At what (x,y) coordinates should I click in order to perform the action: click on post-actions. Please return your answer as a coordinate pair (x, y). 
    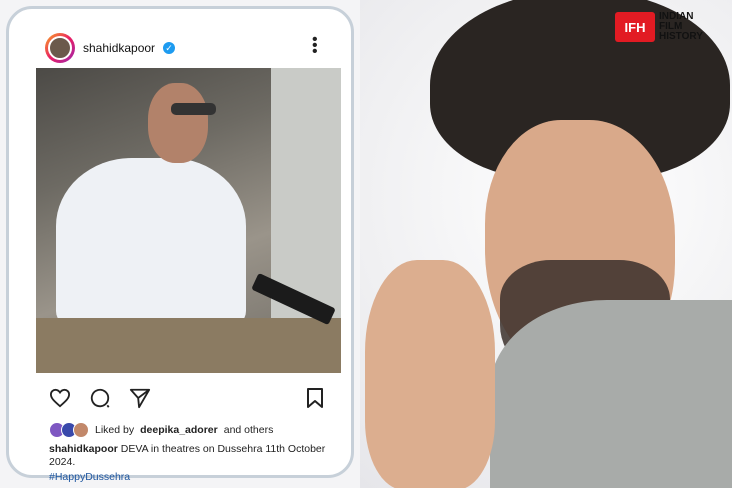
    Looking at the image, I should click on (100, 398).